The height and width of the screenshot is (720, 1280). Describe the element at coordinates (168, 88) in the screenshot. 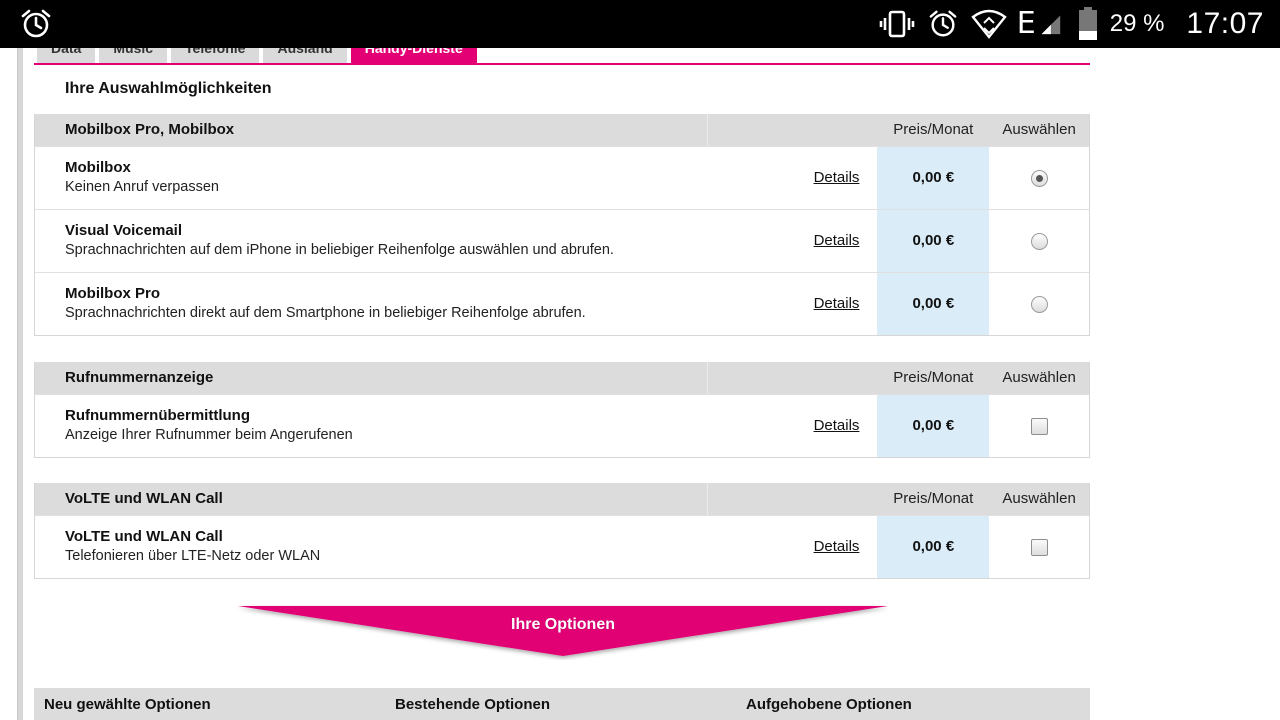

I see `page-heading: Ihre Auswahlmöglichkeiten` at that location.